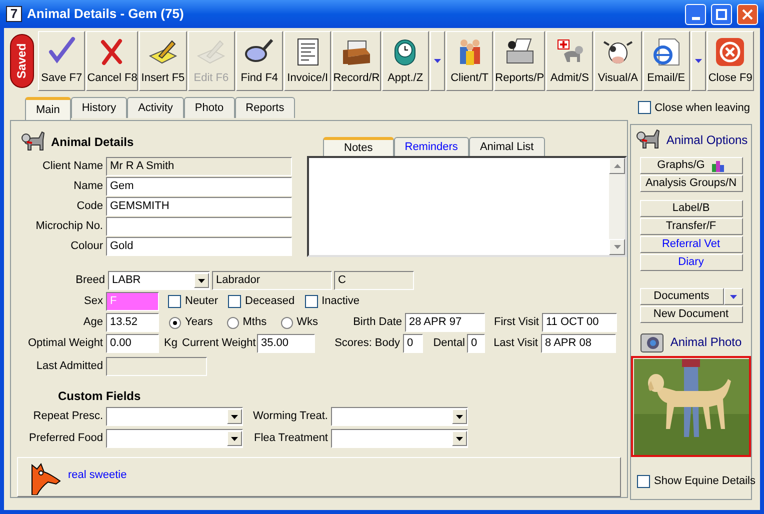 This screenshot has width=764, height=514. What do you see at coordinates (691, 183) in the screenshot?
I see `option-button: Analysis Groups/N` at bounding box center [691, 183].